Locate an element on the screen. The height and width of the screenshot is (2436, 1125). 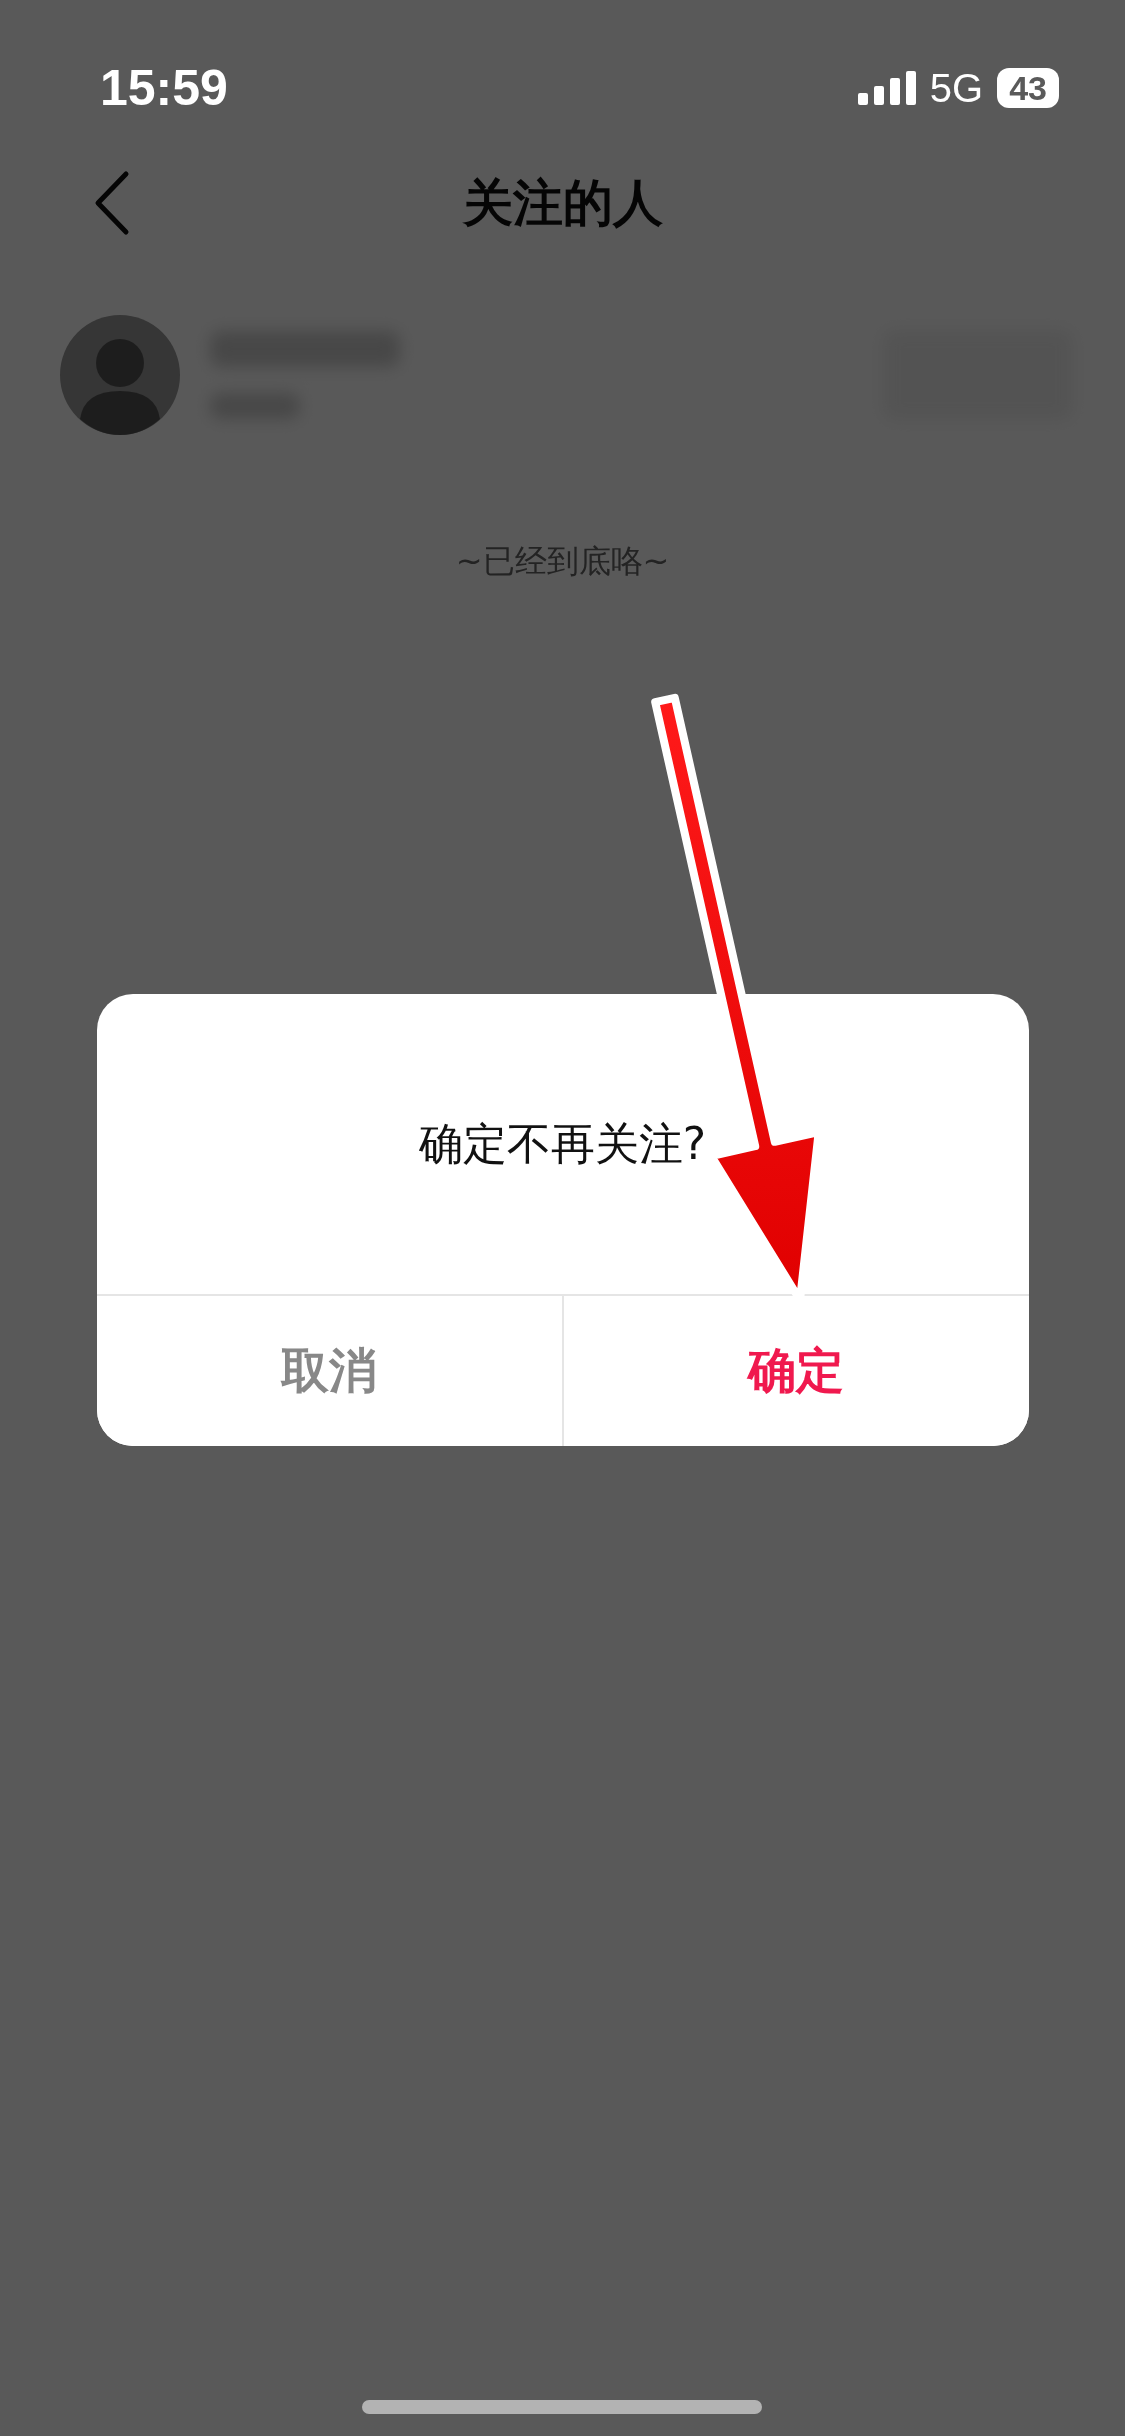
battery-indicator: 43 is located at coordinates (1028, 88).